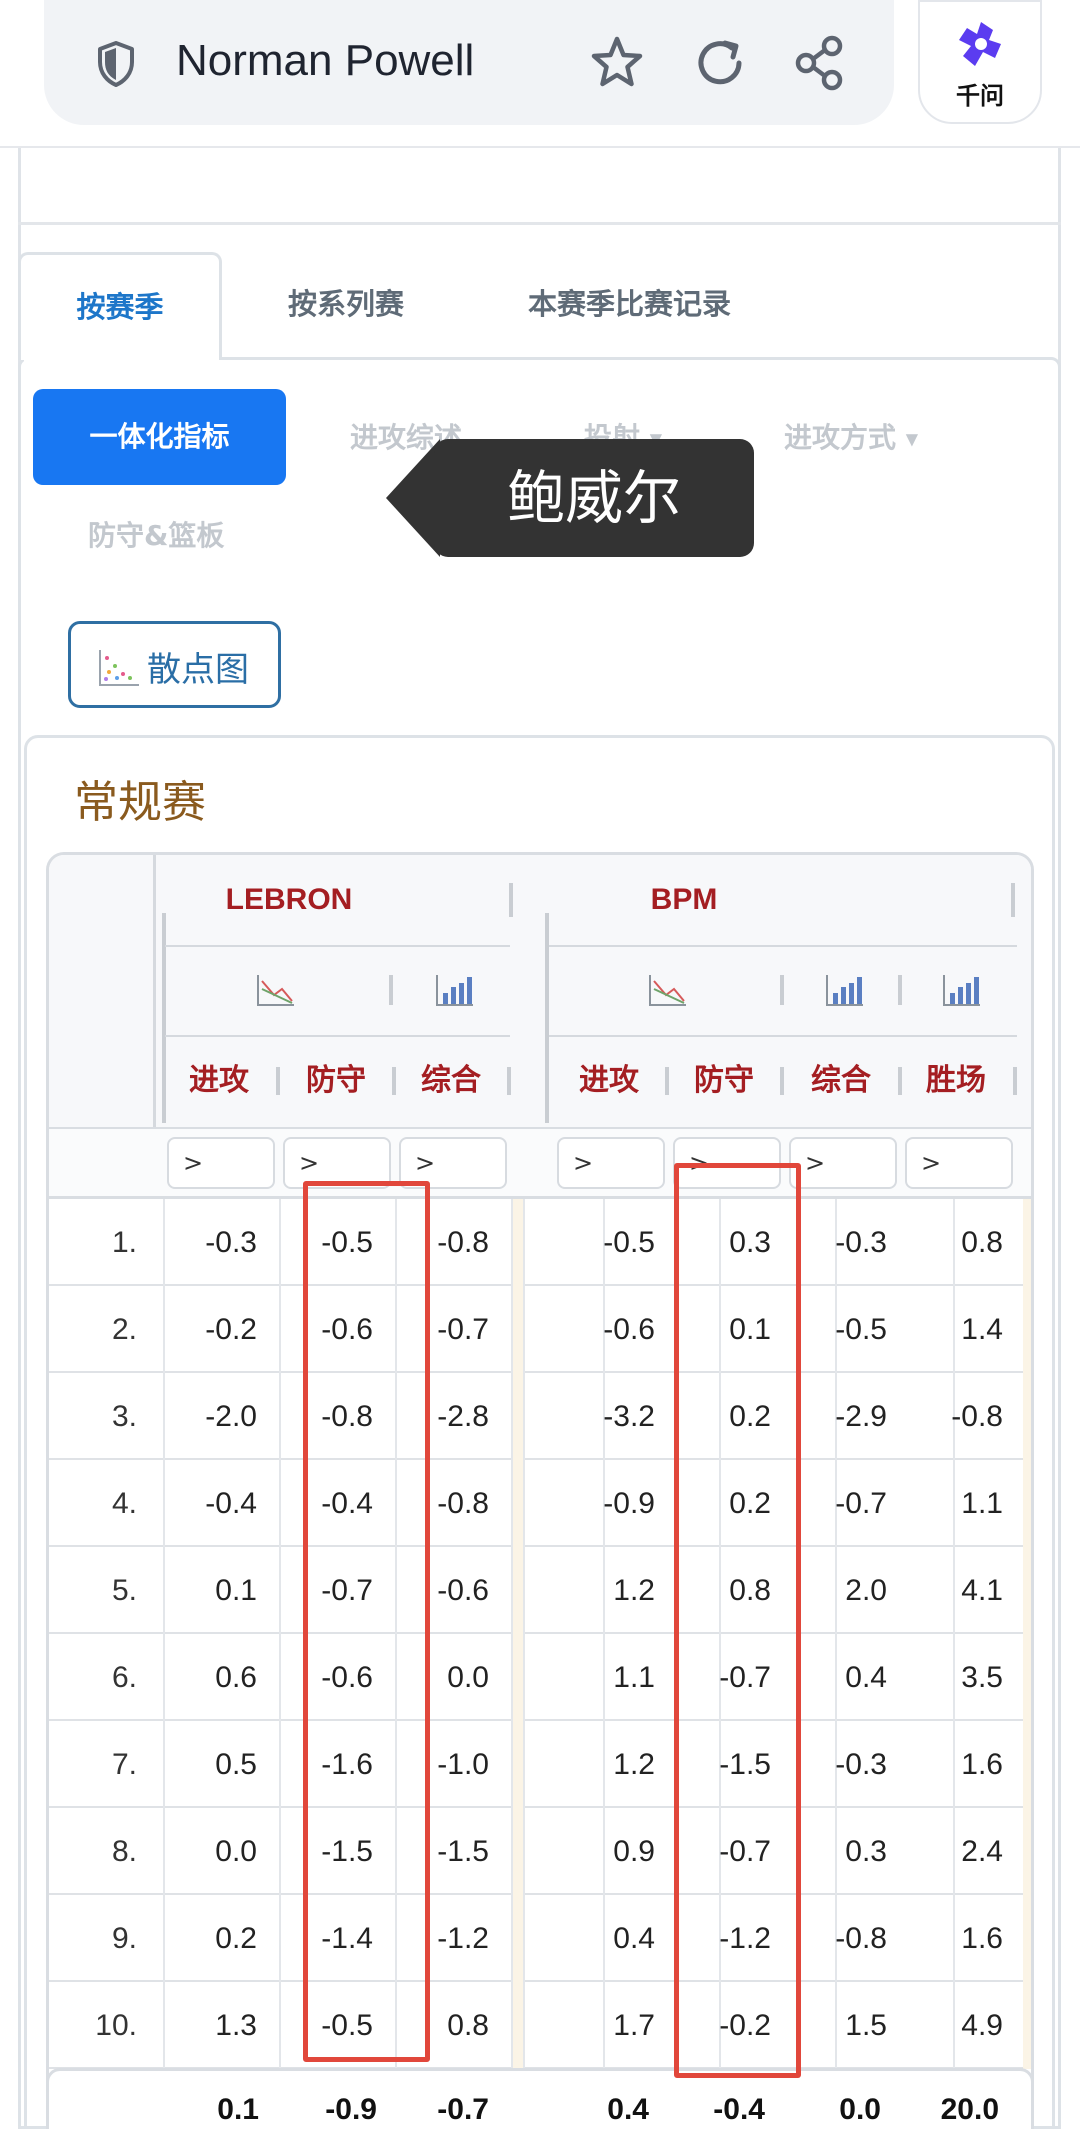  What do you see at coordinates (720, 65) in the screenshot?
I see `refresh-icon` at bounding box center [720, 65].